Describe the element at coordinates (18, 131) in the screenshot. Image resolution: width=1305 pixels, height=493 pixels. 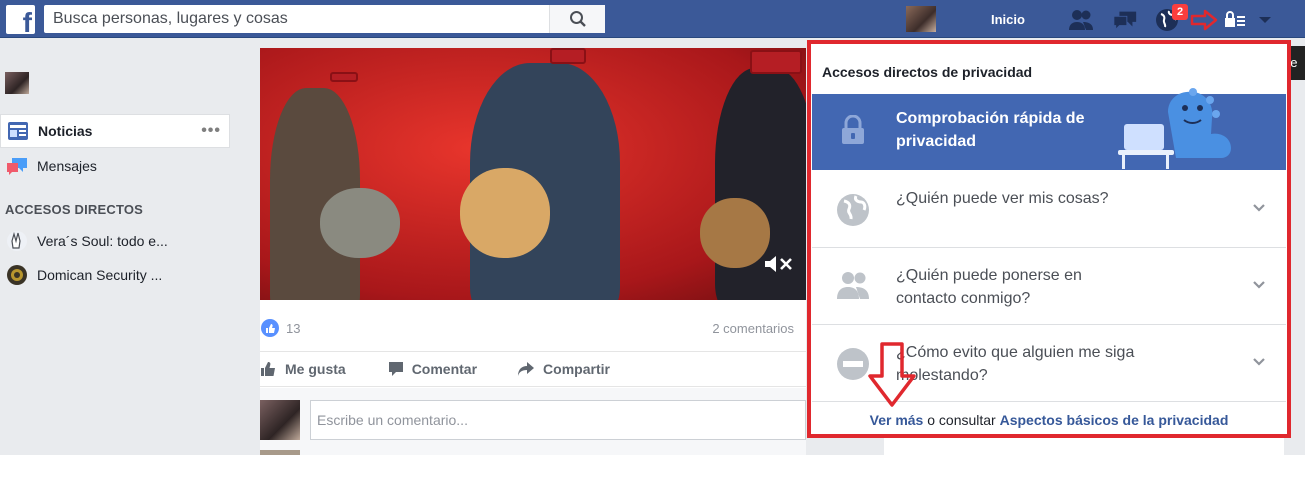
I see `news-feed-icon` at that location.